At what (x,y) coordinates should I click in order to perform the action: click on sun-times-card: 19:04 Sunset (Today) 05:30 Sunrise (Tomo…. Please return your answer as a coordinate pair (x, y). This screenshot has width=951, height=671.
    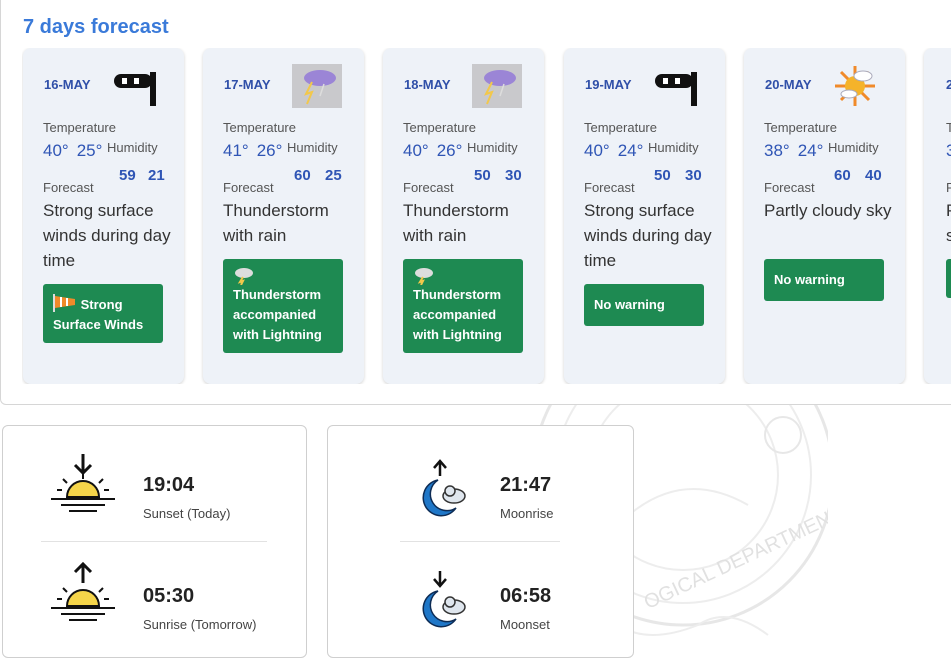
    Looking at the image, I should click on (154, 541).